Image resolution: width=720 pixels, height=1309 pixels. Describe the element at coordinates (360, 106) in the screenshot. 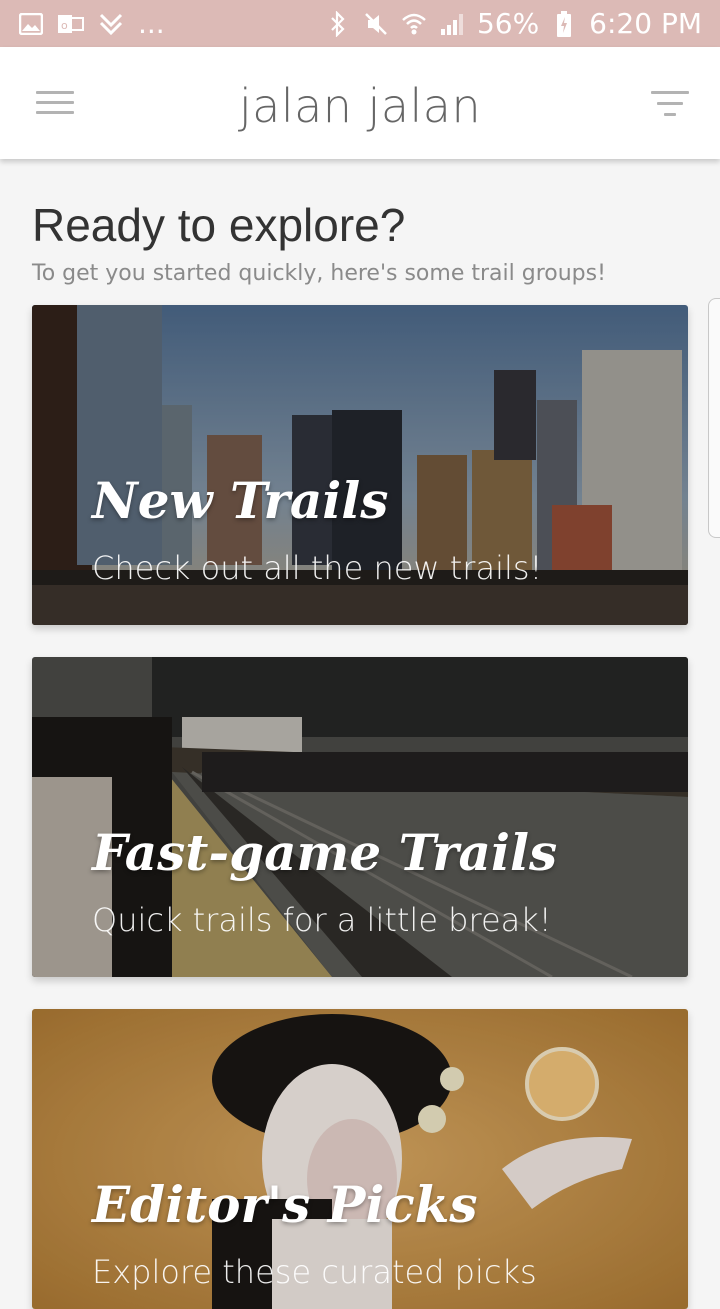

I see `app-title: jalan jalan` at that location.